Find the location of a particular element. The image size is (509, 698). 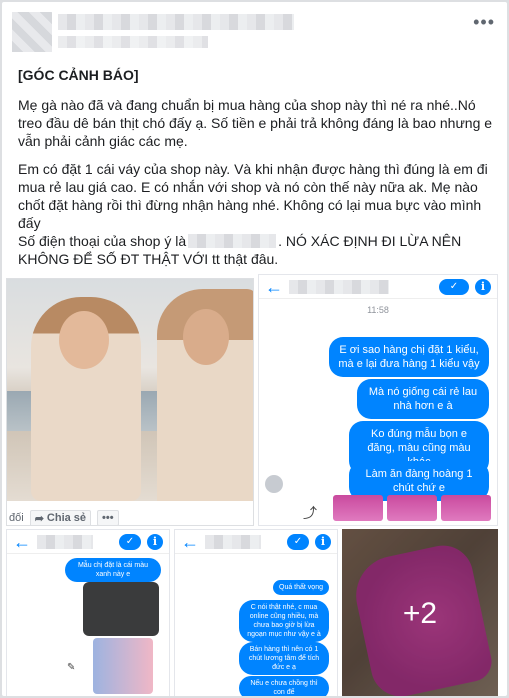

more-photos-tile: +2 is located at coordinates (420, 612).